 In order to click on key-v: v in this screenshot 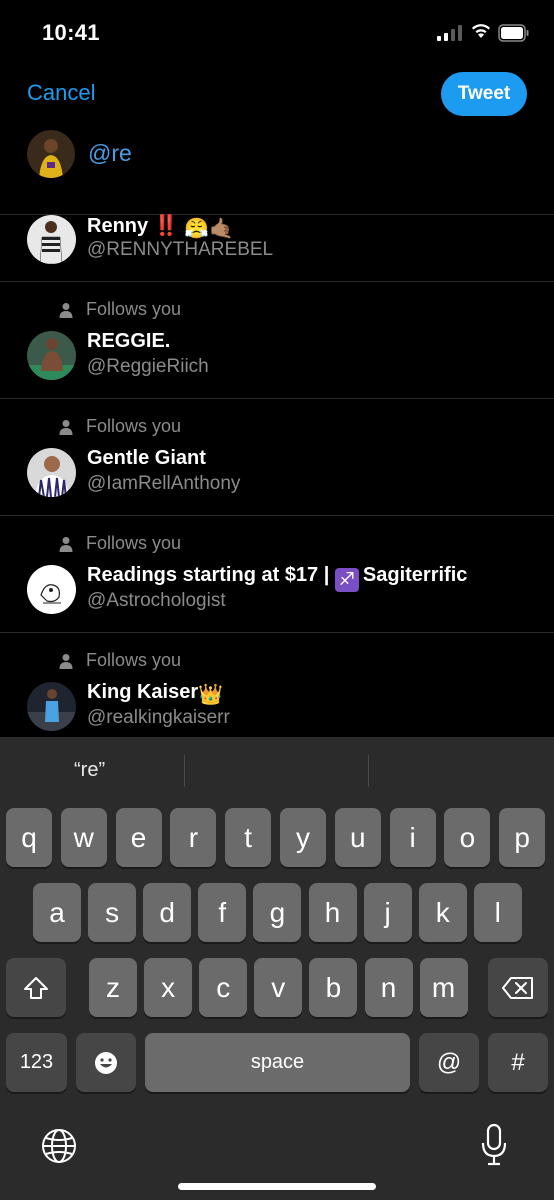, I will do `click(278, 987)`.